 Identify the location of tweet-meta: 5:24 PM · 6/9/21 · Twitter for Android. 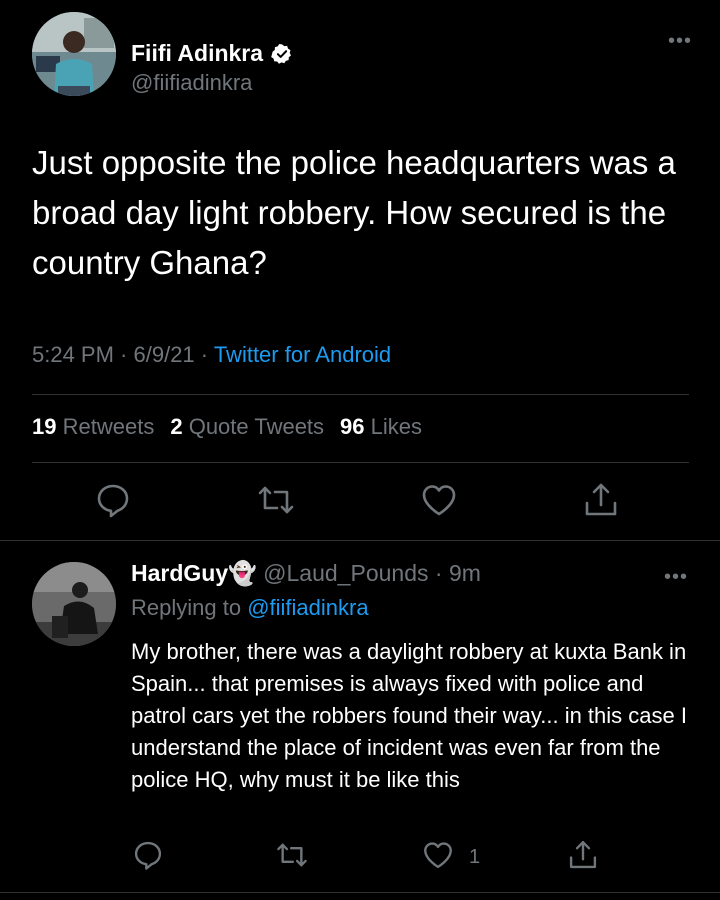
(211, 355).